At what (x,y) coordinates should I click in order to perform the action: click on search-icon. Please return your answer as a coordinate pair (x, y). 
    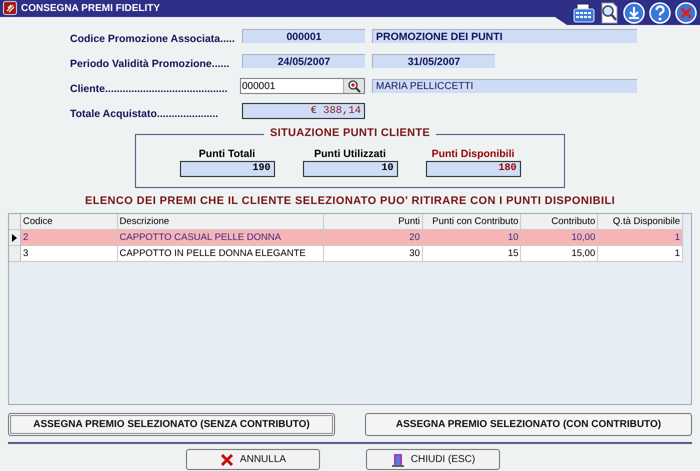
    Looking at the image, I should click on (609, 13).